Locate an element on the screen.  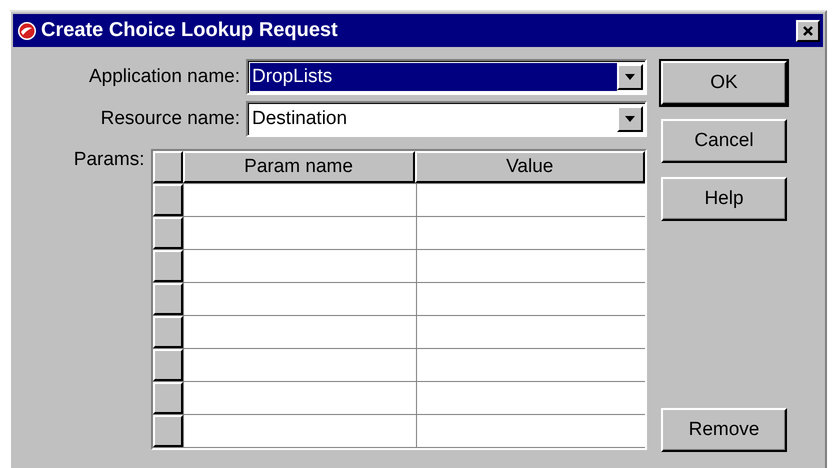
dialog-button: Cancel is located at coordinates (724, 141).